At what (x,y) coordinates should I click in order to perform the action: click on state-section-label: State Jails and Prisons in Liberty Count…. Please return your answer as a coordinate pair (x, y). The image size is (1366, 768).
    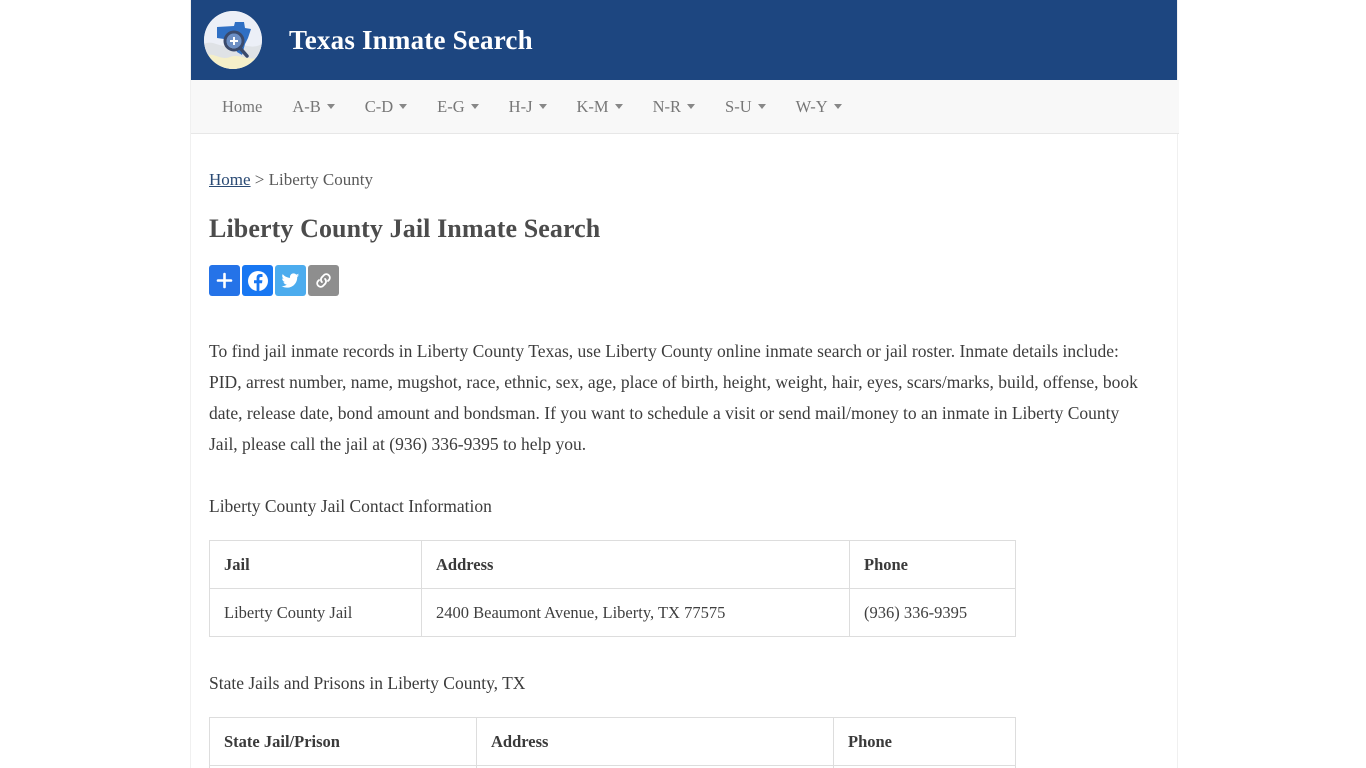
    Looking at the image, I should click on (367, 683).